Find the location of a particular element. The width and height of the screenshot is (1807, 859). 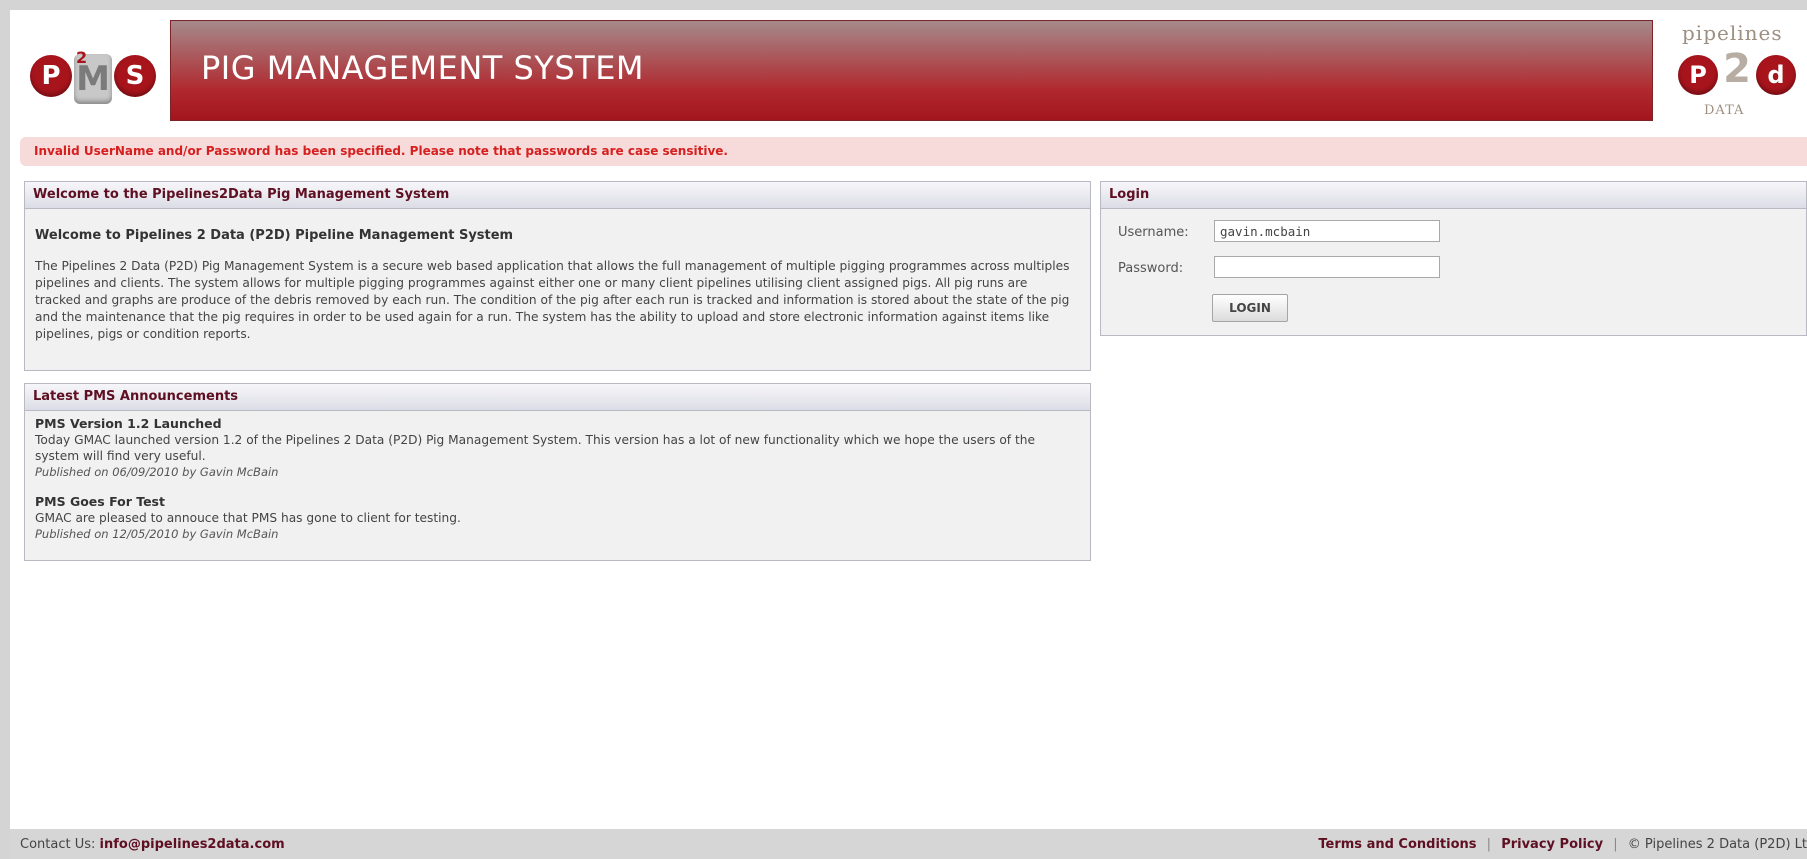

login-panel: Login is located at coordinates (1453, 258).